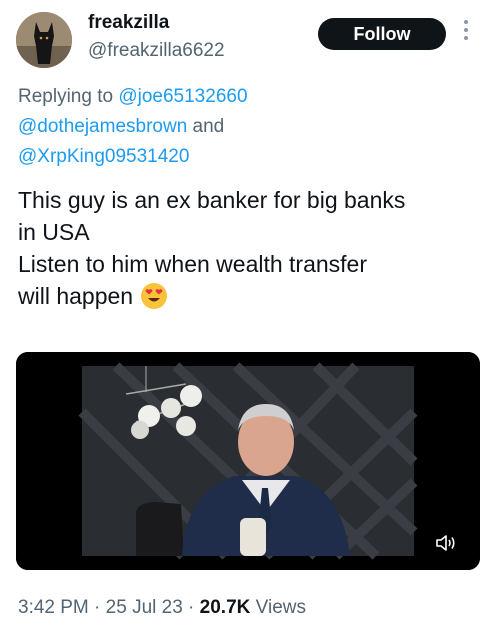  I want to click on mention-link: @XrpKing09531420, so click(103, 156).